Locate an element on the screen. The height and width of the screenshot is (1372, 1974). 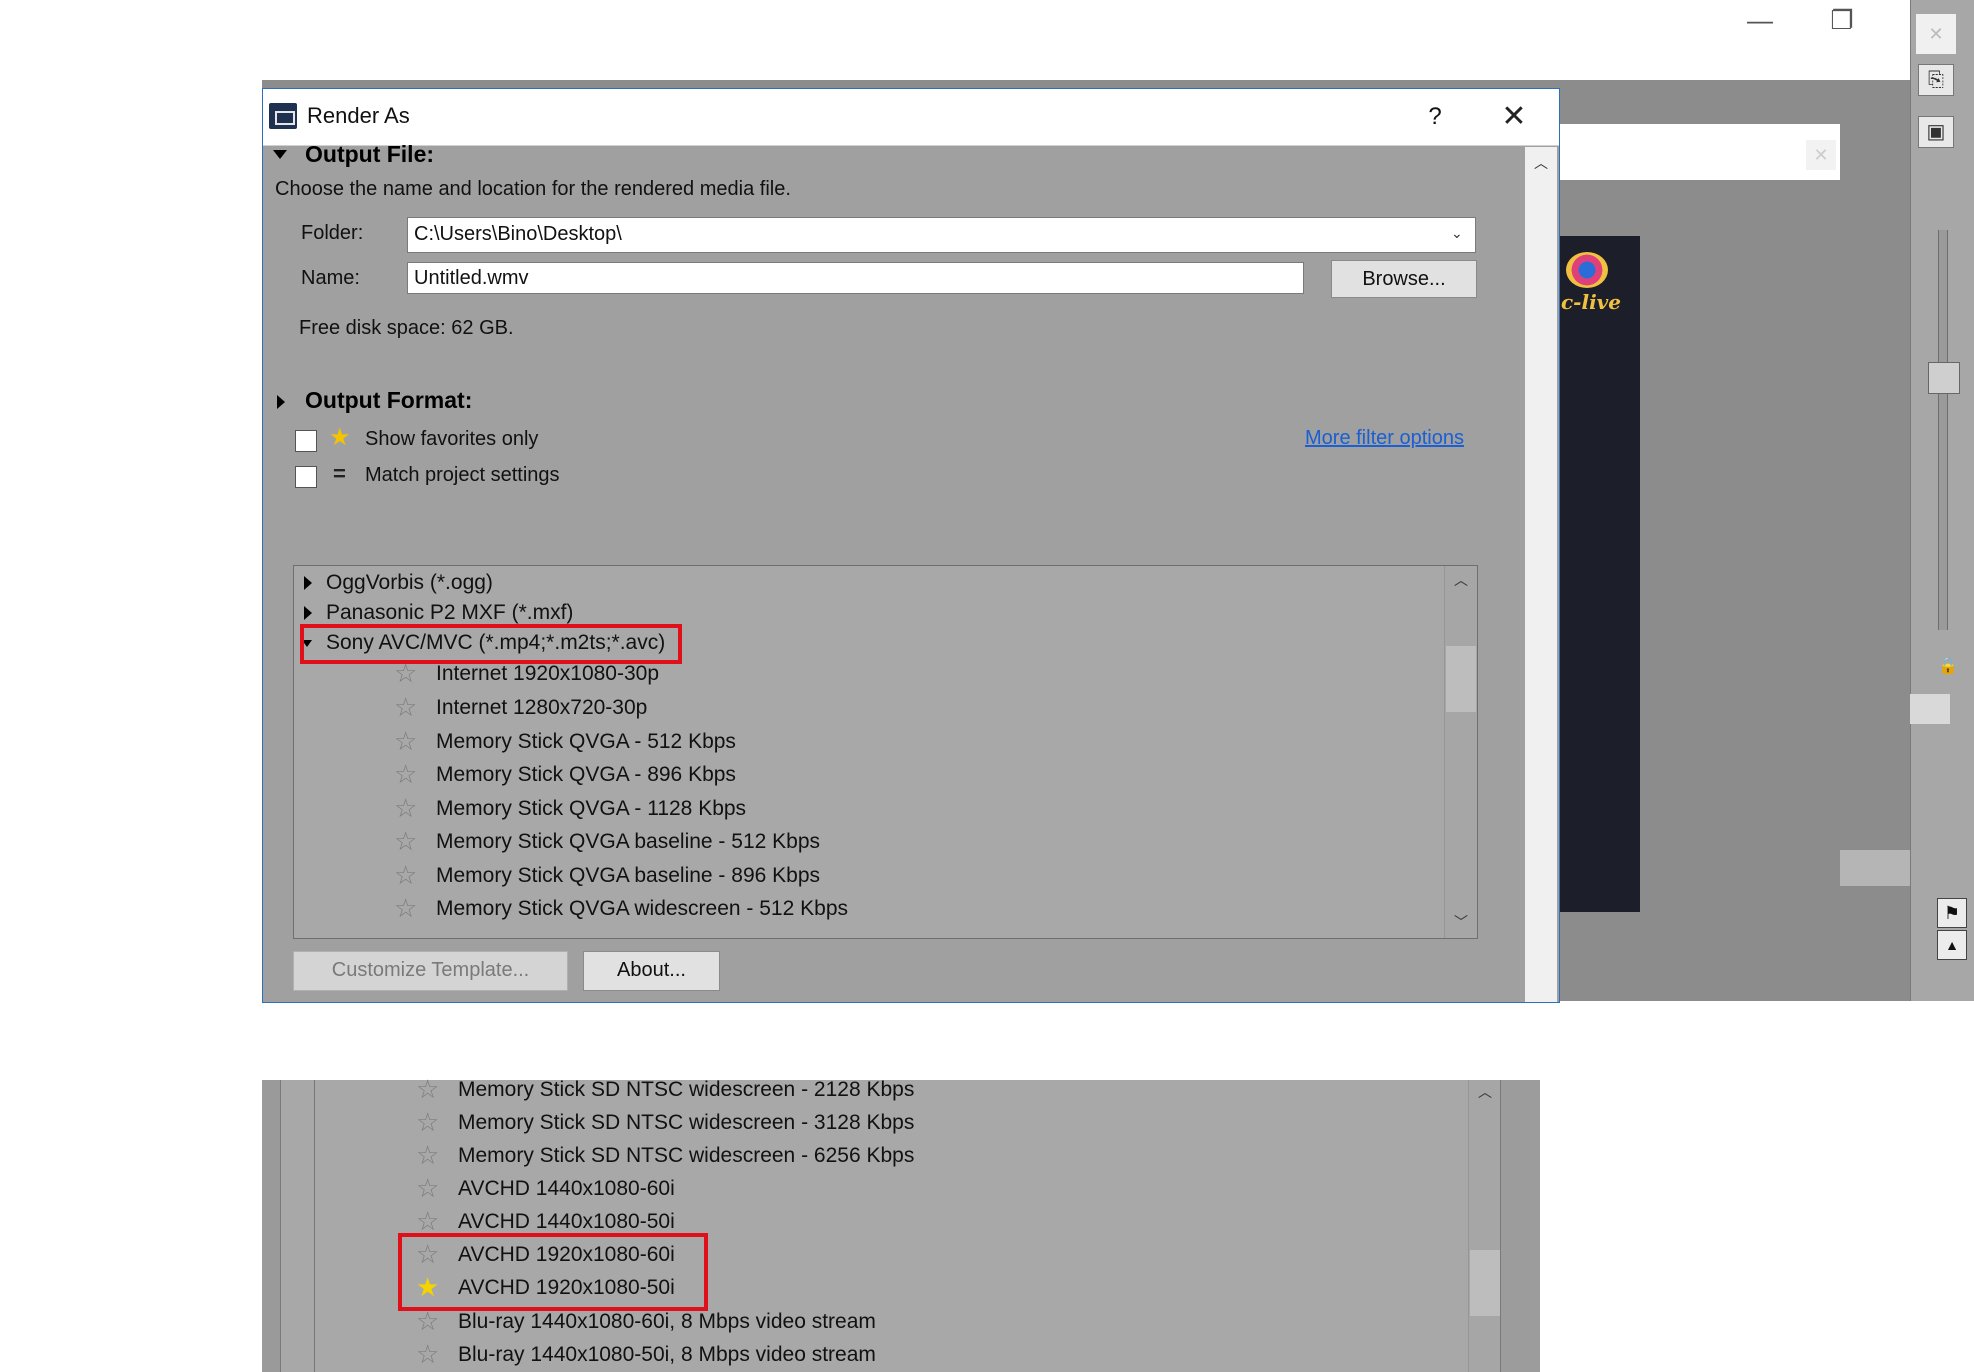
folder-combobox: C:\Users\Bino\Desktop\ is located at coordinates (941, 235).